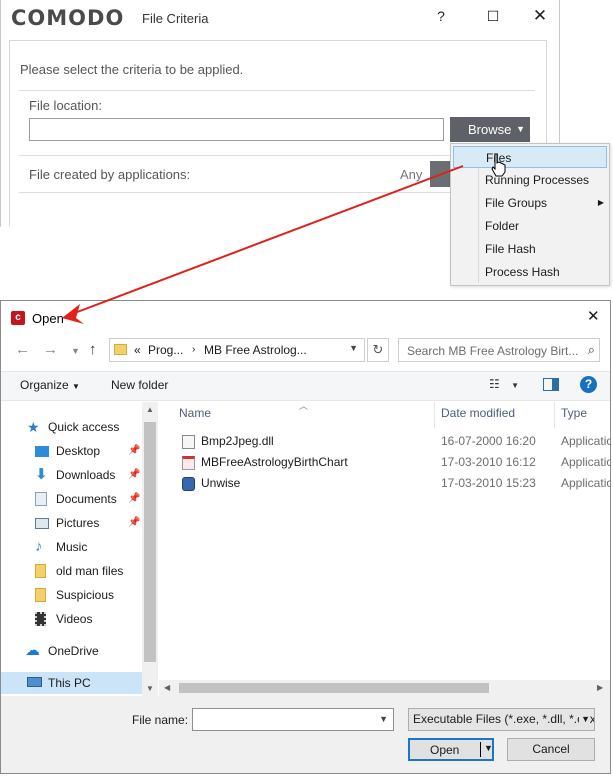 The image size is (613, 776). Describe the element at coordinates (516, 203) in the screenshot. I see `menu-item-label: File Groups` at that location.